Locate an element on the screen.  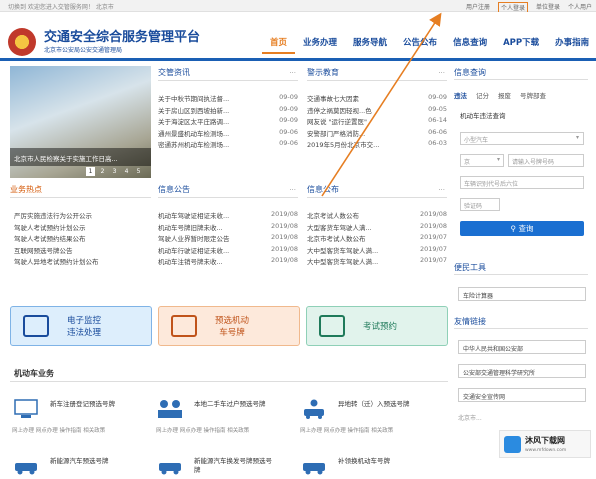
car-person-icon is located at coordinates (314, 409).